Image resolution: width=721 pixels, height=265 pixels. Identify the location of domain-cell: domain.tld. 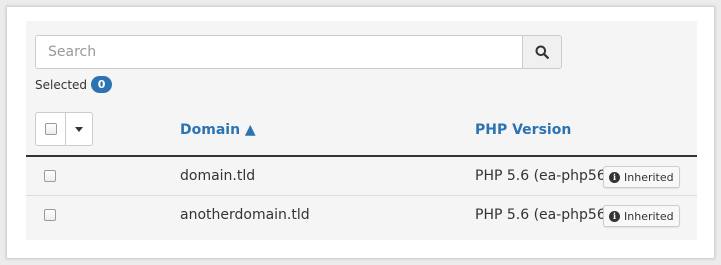
(218, 176).